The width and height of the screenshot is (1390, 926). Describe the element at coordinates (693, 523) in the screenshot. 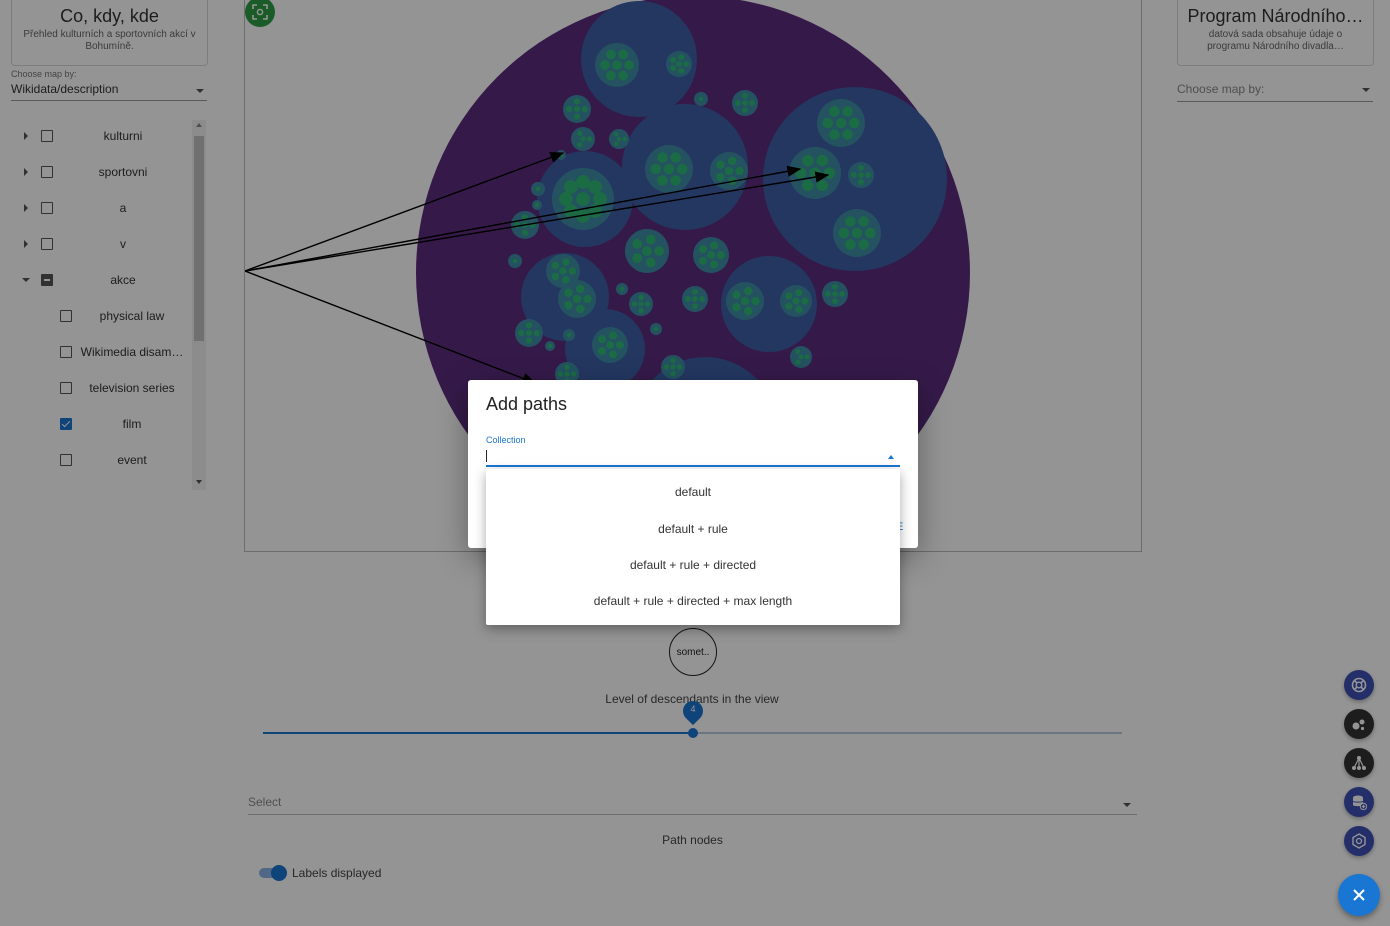

I see `option-default-rule: default + rule` at that location.